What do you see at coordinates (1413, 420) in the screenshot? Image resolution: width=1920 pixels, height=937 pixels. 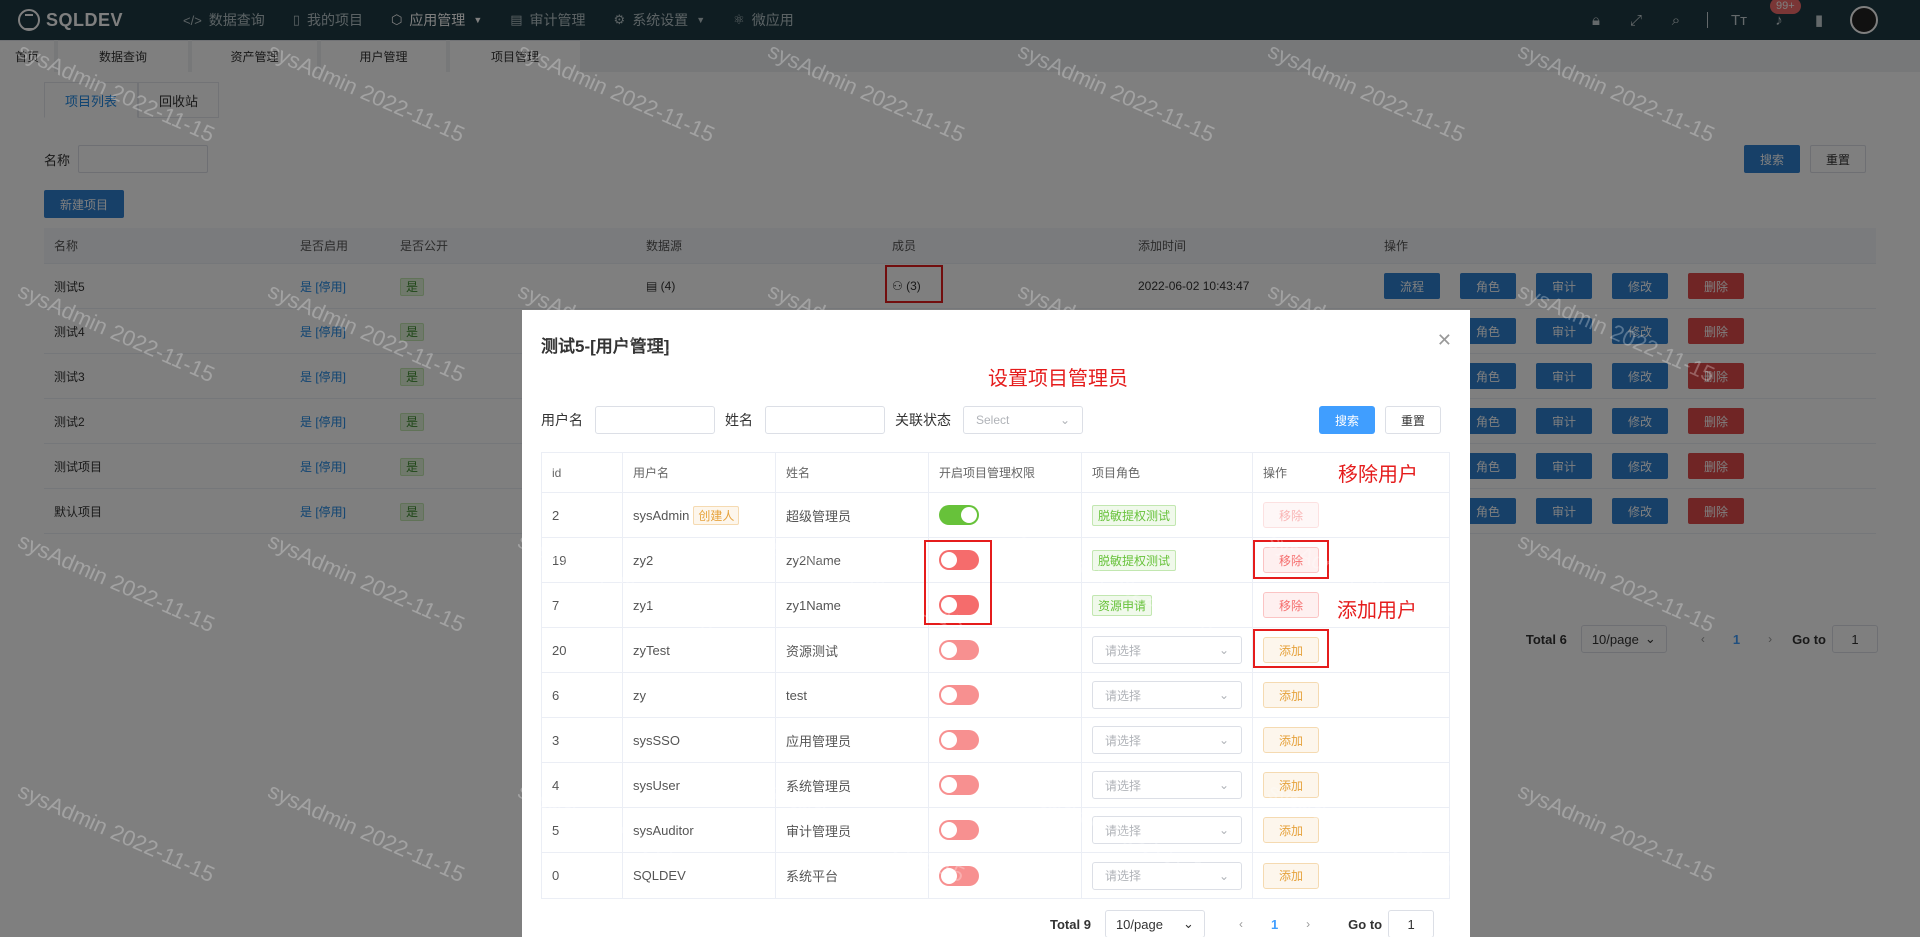 I see `dialog-reset-button: 重置` at bounding box center [1413, 420].